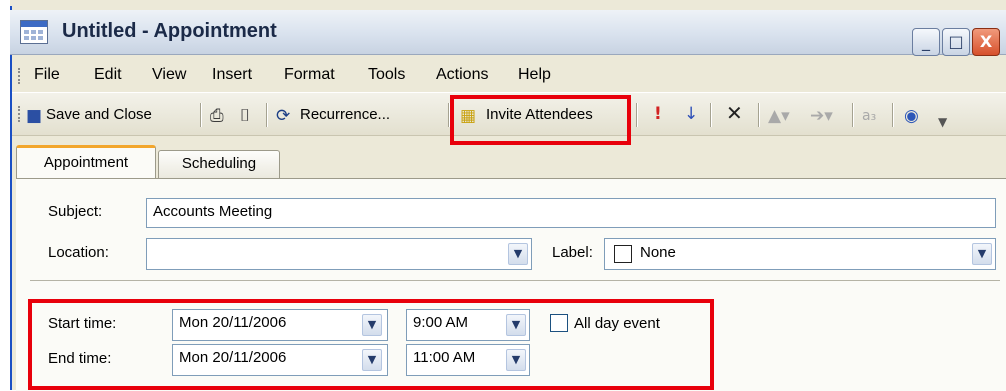 The image size is (1006, 391). What do you see at coordinates (47, 75) in the screenshot?
I see `menu-file: File` at bounding box center [47, 75].